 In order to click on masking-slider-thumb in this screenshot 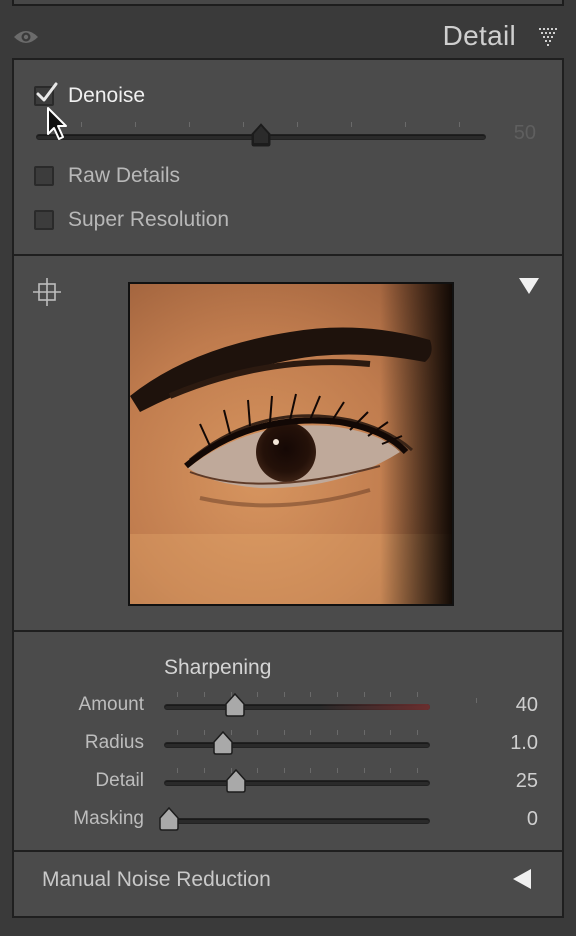, I will do `click(169, 819)`.